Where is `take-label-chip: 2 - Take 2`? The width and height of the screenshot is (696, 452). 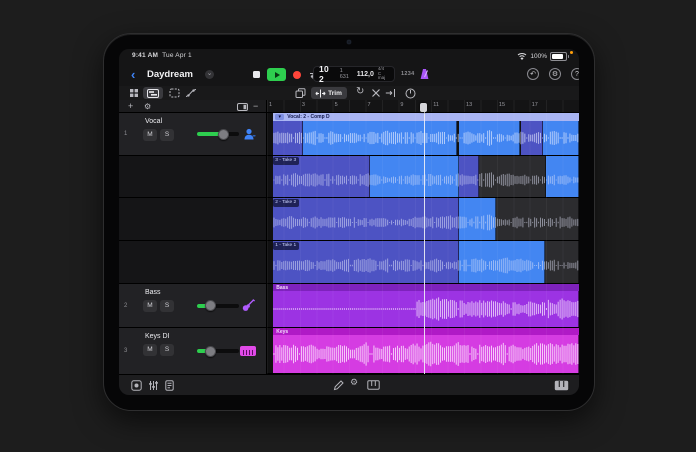
take-label-chip: 2 - Take 2 is located at coordinates (286, 203).